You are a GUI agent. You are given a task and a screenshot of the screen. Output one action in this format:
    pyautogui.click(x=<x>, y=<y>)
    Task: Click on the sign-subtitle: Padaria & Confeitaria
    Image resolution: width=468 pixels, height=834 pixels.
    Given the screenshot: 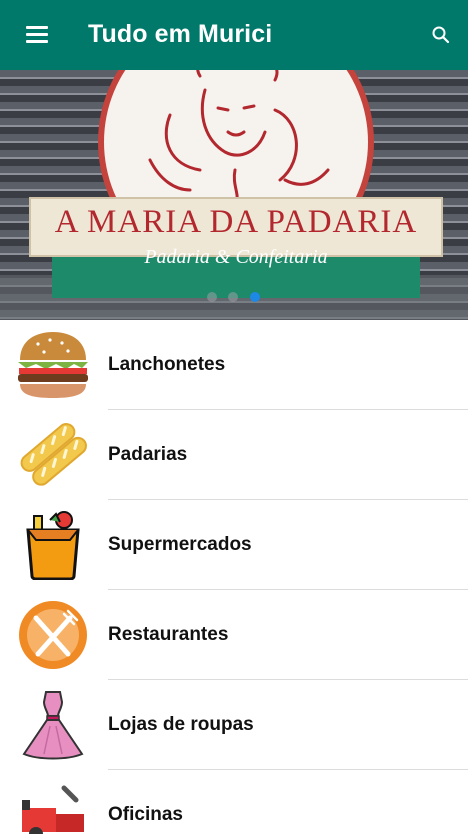 What is the action you would take?
    pyautogui.click(x=235, y=257)
    